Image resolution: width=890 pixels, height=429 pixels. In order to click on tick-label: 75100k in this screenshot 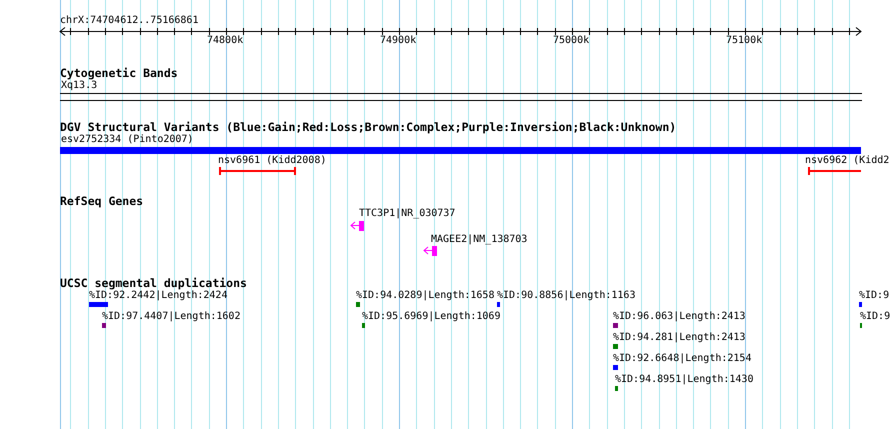, I will do `click(744, 41)`.